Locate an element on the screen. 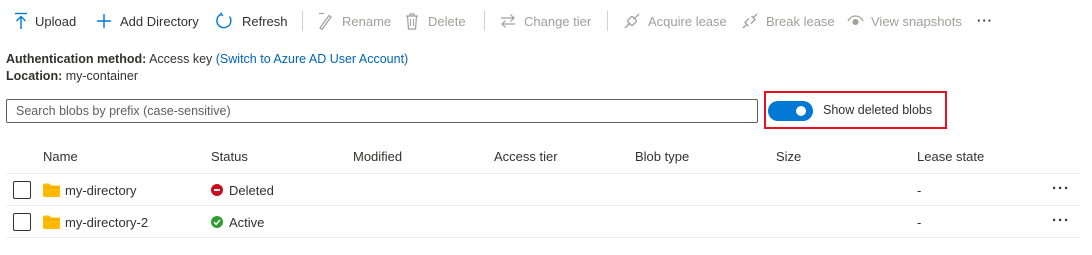 The image size is (1092, 255). column-header-lease-state: Lease state is located at coordinates (950, 156).